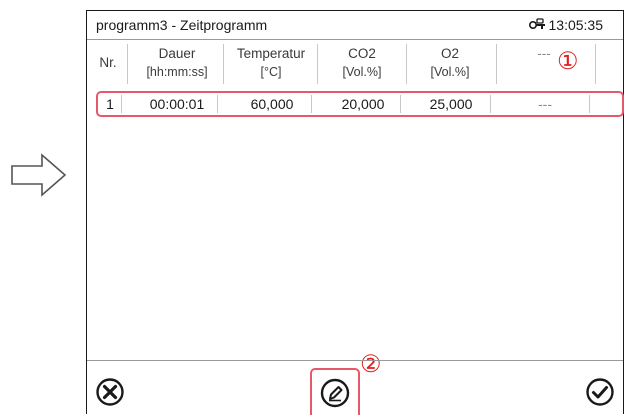 The width and height of the screenshot is (634, 415). I want to click on confirm-button, so click(600, 392).